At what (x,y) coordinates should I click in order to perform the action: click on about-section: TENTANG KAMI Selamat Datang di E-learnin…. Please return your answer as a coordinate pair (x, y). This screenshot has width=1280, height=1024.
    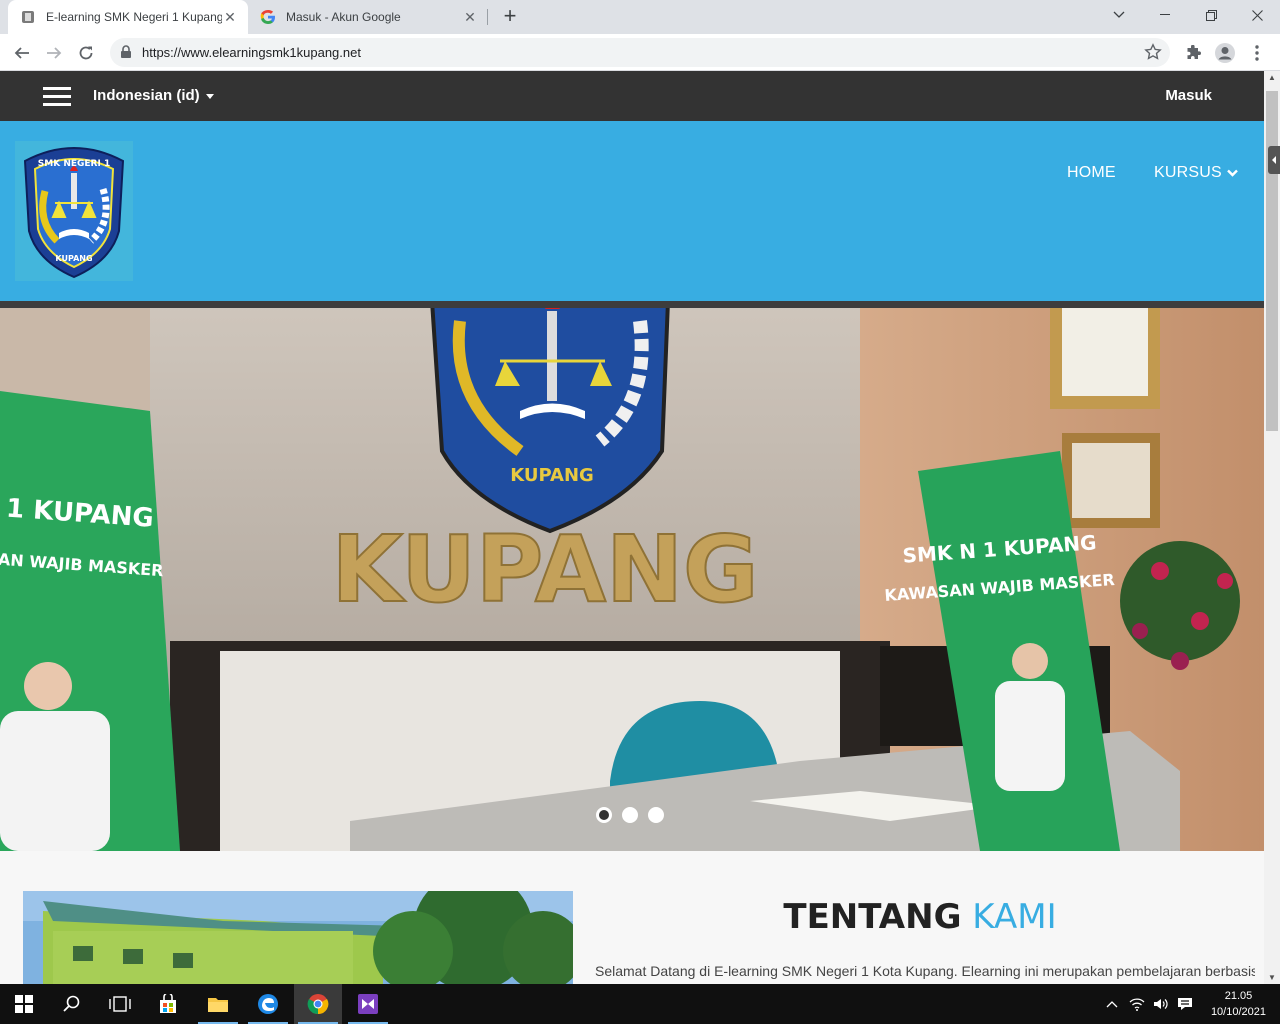
    Looking at the image, I should click on (632, 917).